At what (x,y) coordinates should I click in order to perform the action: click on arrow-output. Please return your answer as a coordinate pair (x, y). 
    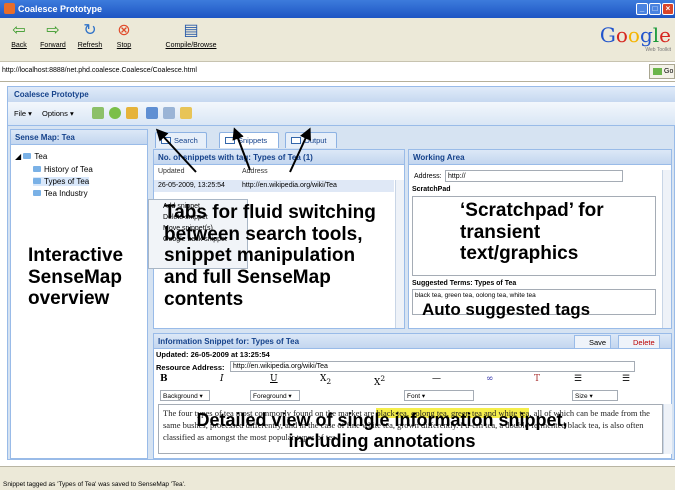
    Looking at the image, I should click on (300, 150).